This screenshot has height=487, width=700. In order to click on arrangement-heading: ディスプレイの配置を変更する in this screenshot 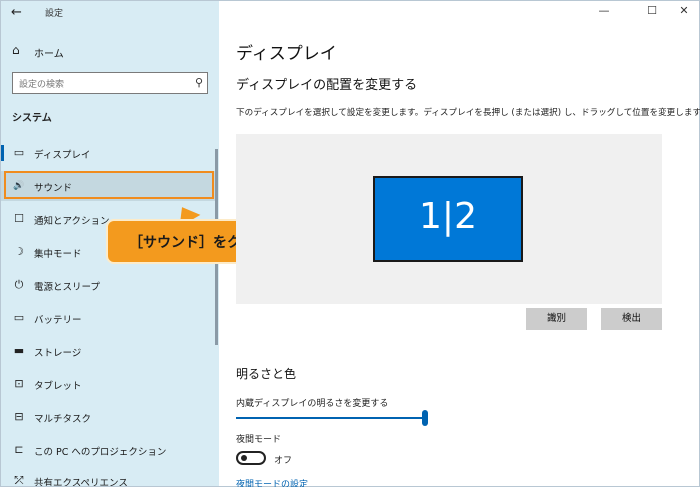, I will do `click(327, 85)`.